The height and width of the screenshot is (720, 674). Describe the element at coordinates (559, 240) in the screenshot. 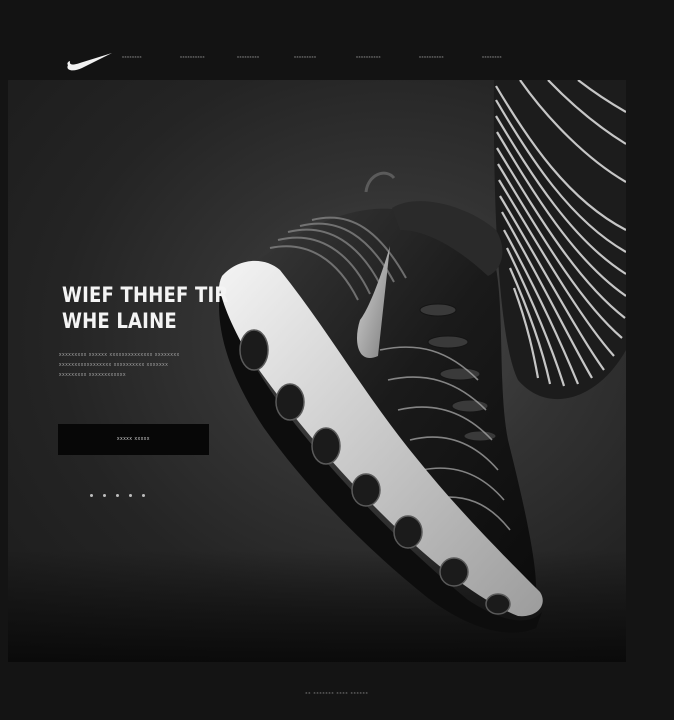

I see `striped-orb` at that location.